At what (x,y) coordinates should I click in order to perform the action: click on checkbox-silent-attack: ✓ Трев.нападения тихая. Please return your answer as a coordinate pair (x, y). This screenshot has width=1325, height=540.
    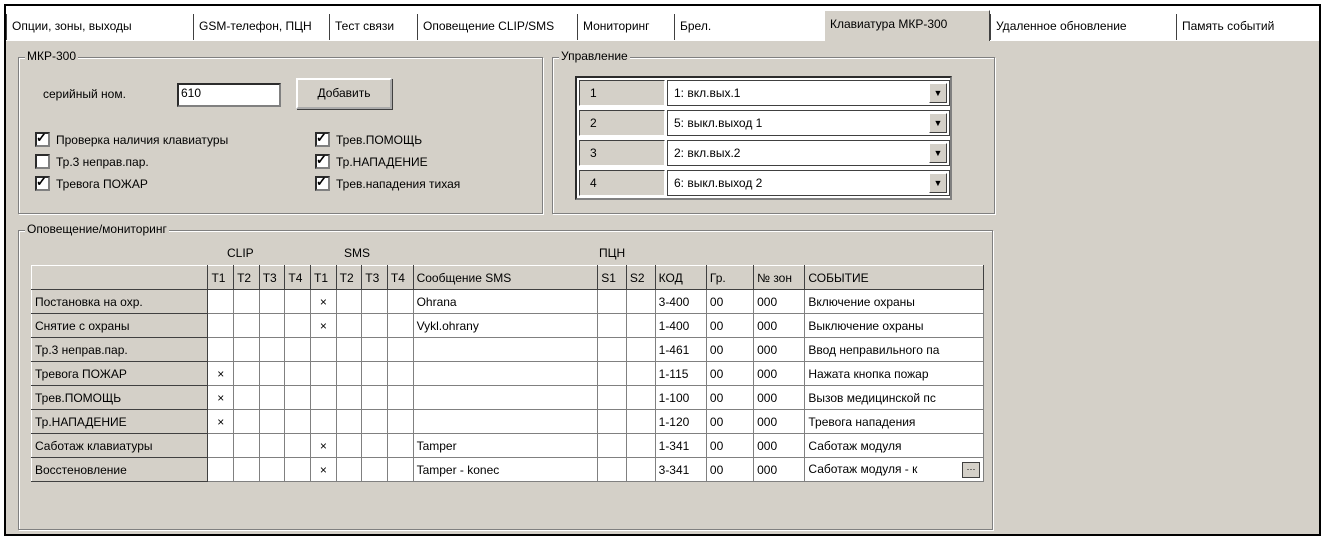
    Looking at the image, I should click on (387, 182).